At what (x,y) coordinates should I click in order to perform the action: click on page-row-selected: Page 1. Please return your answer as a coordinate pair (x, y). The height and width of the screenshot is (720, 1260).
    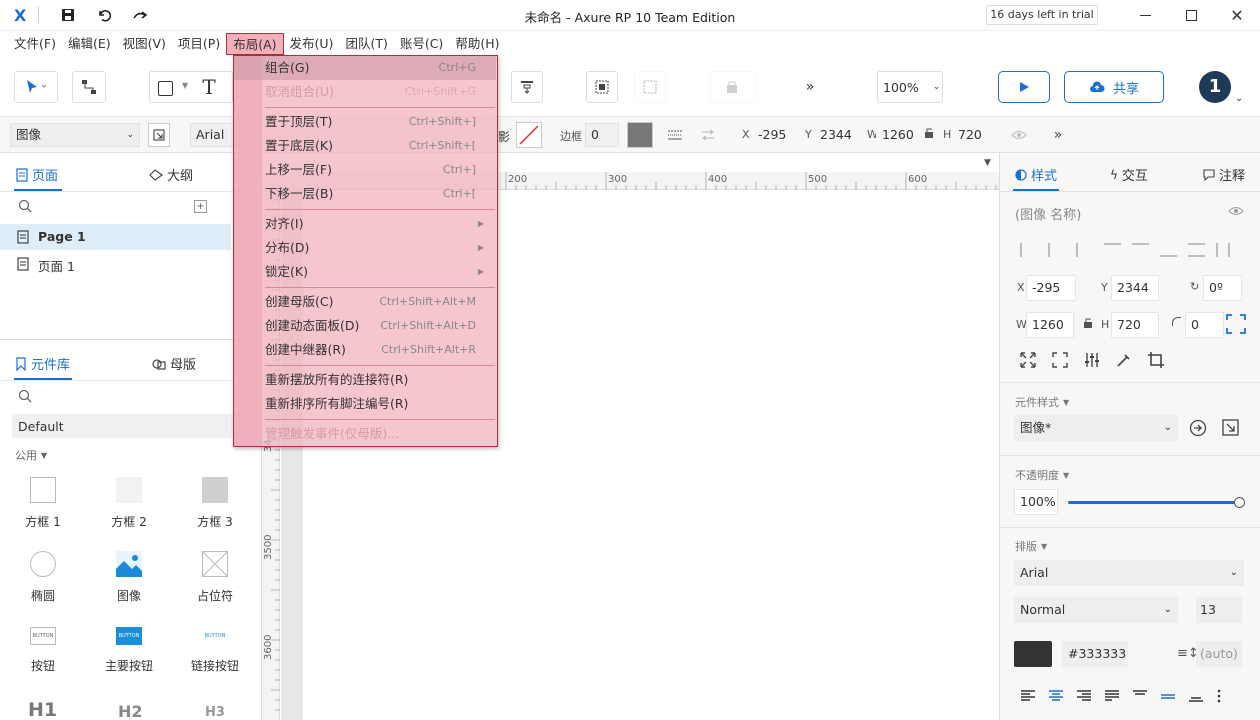
    Looking at the image, I should click on (115, 237).